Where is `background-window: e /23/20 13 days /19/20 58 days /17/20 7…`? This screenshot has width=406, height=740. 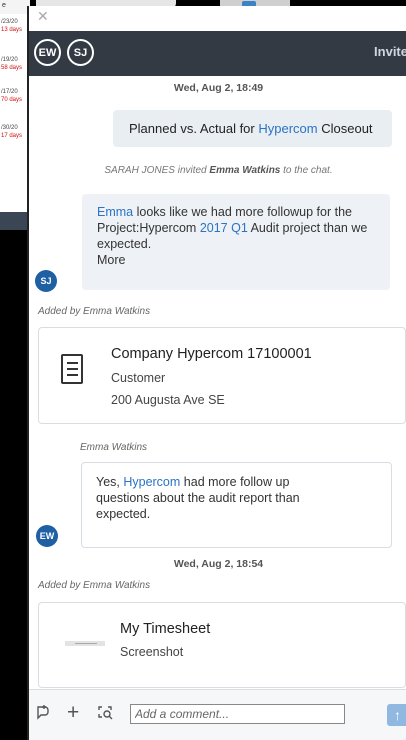 background-window: e /23/20 13 days /19/20 58 days /17/20 7… is located at coordinates (15, 370).